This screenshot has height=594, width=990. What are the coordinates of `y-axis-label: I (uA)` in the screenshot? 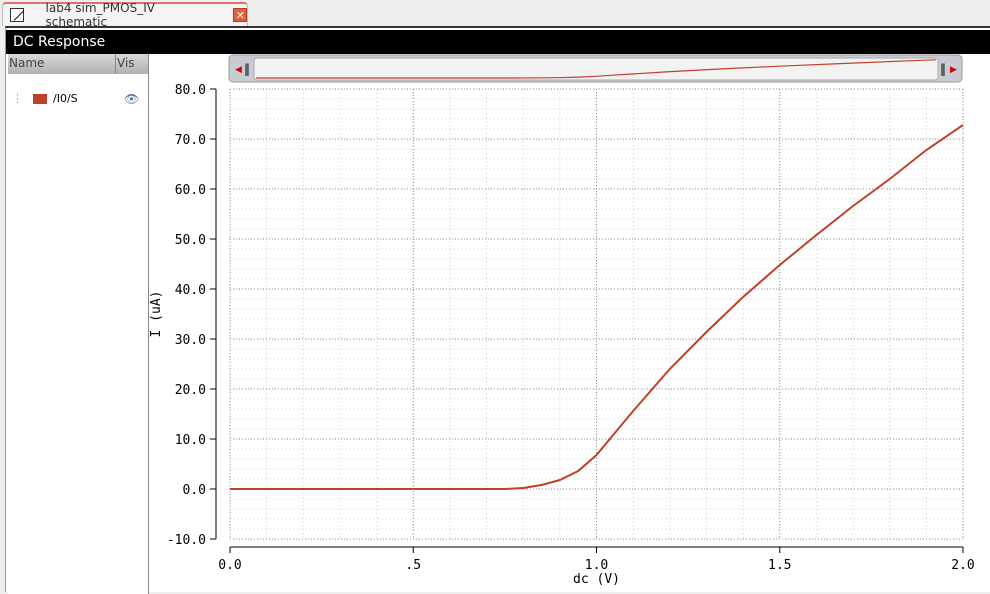 It's located at (156, 314).